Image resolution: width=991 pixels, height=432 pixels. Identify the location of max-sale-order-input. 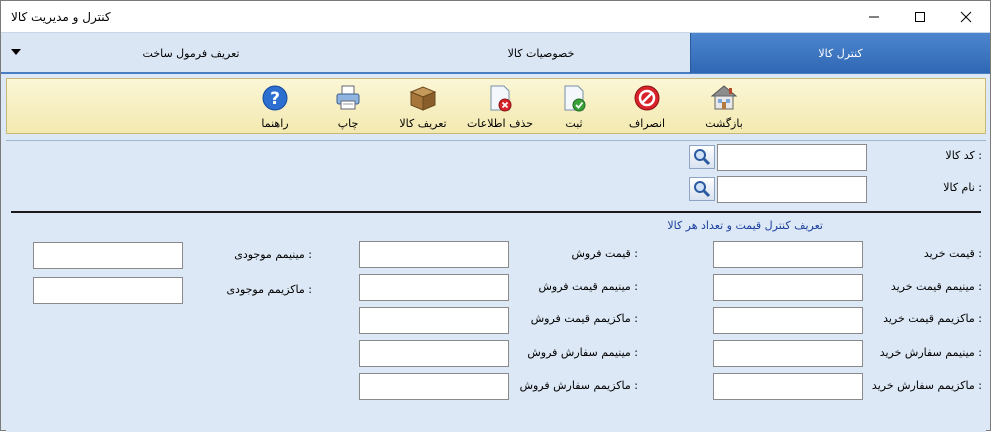
(434, 386).